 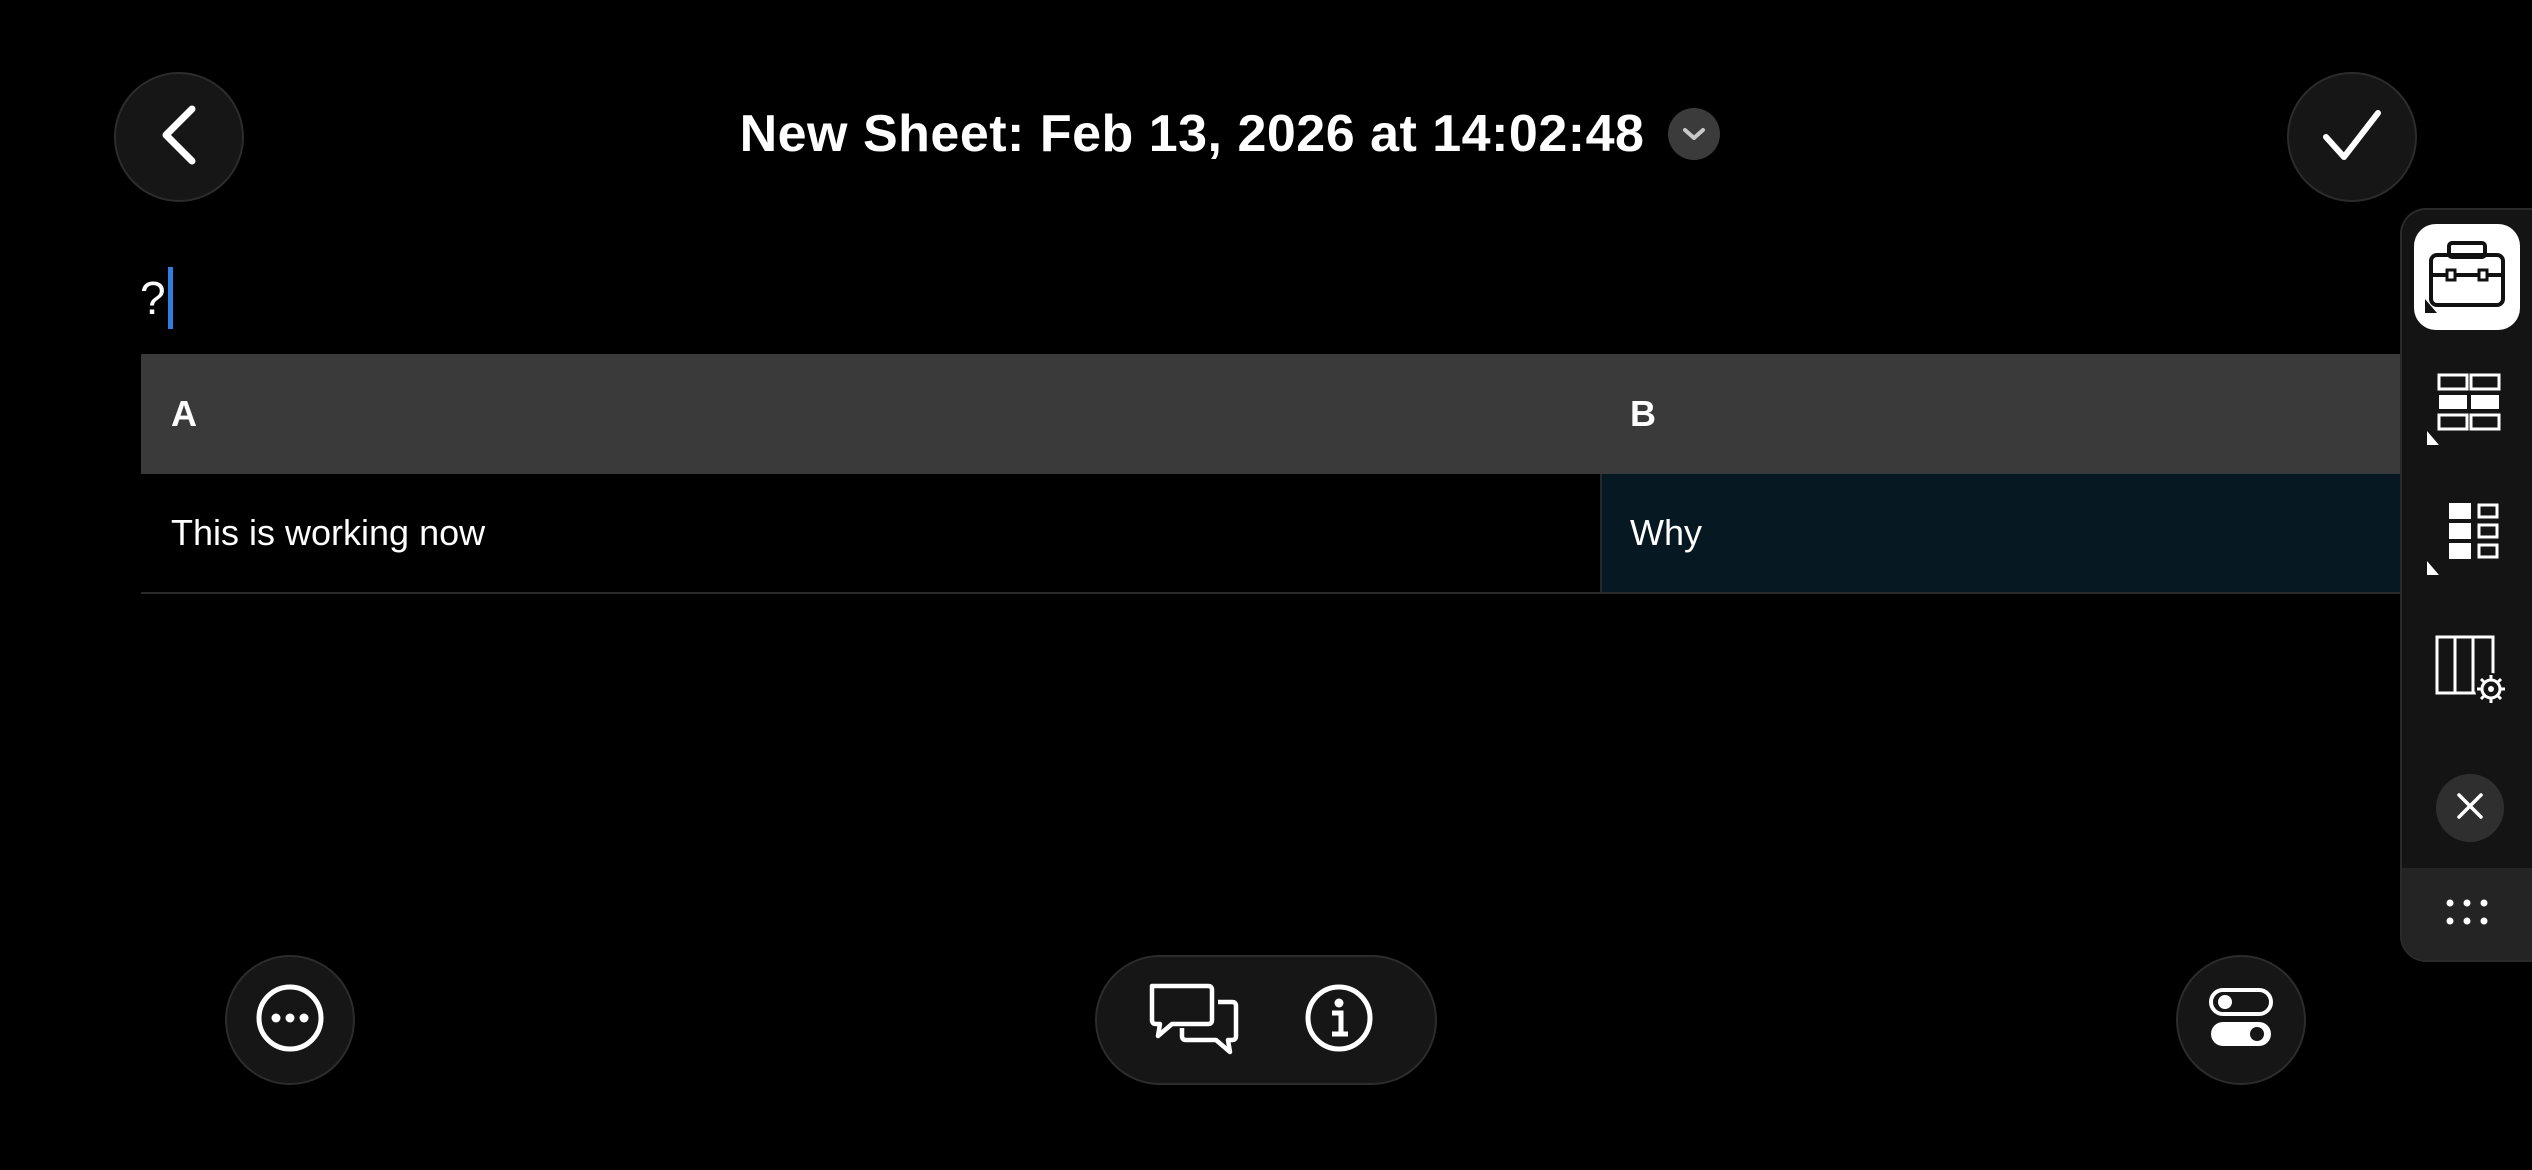 I want to click on column-settings-button, so click(x=2467, y=671).